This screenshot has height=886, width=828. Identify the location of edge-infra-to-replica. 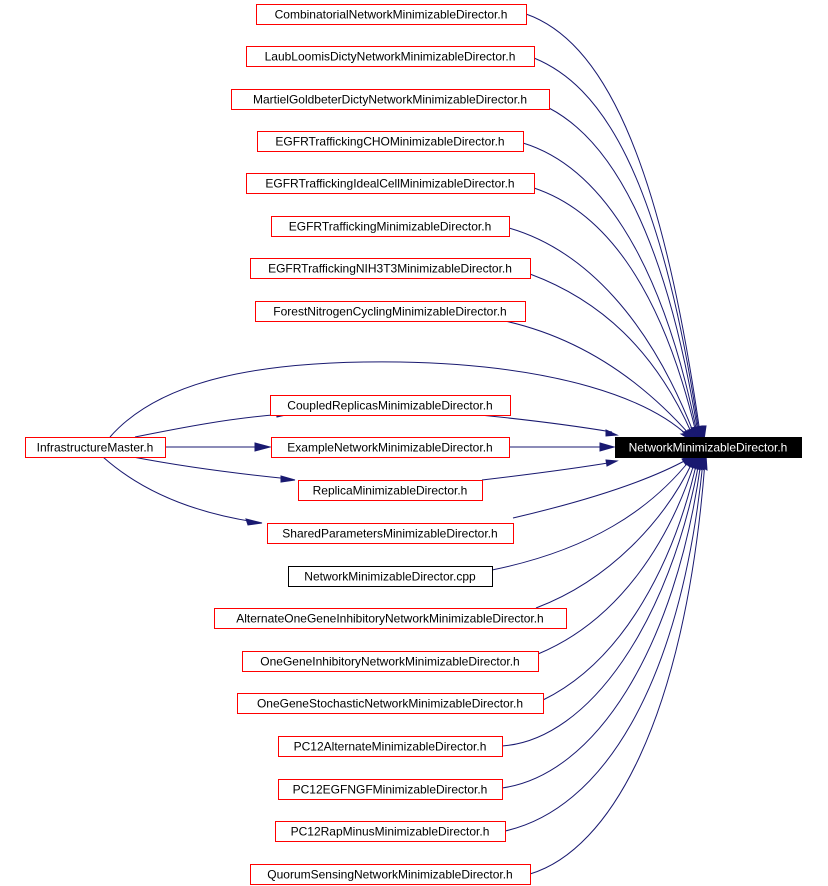
(214, 469).